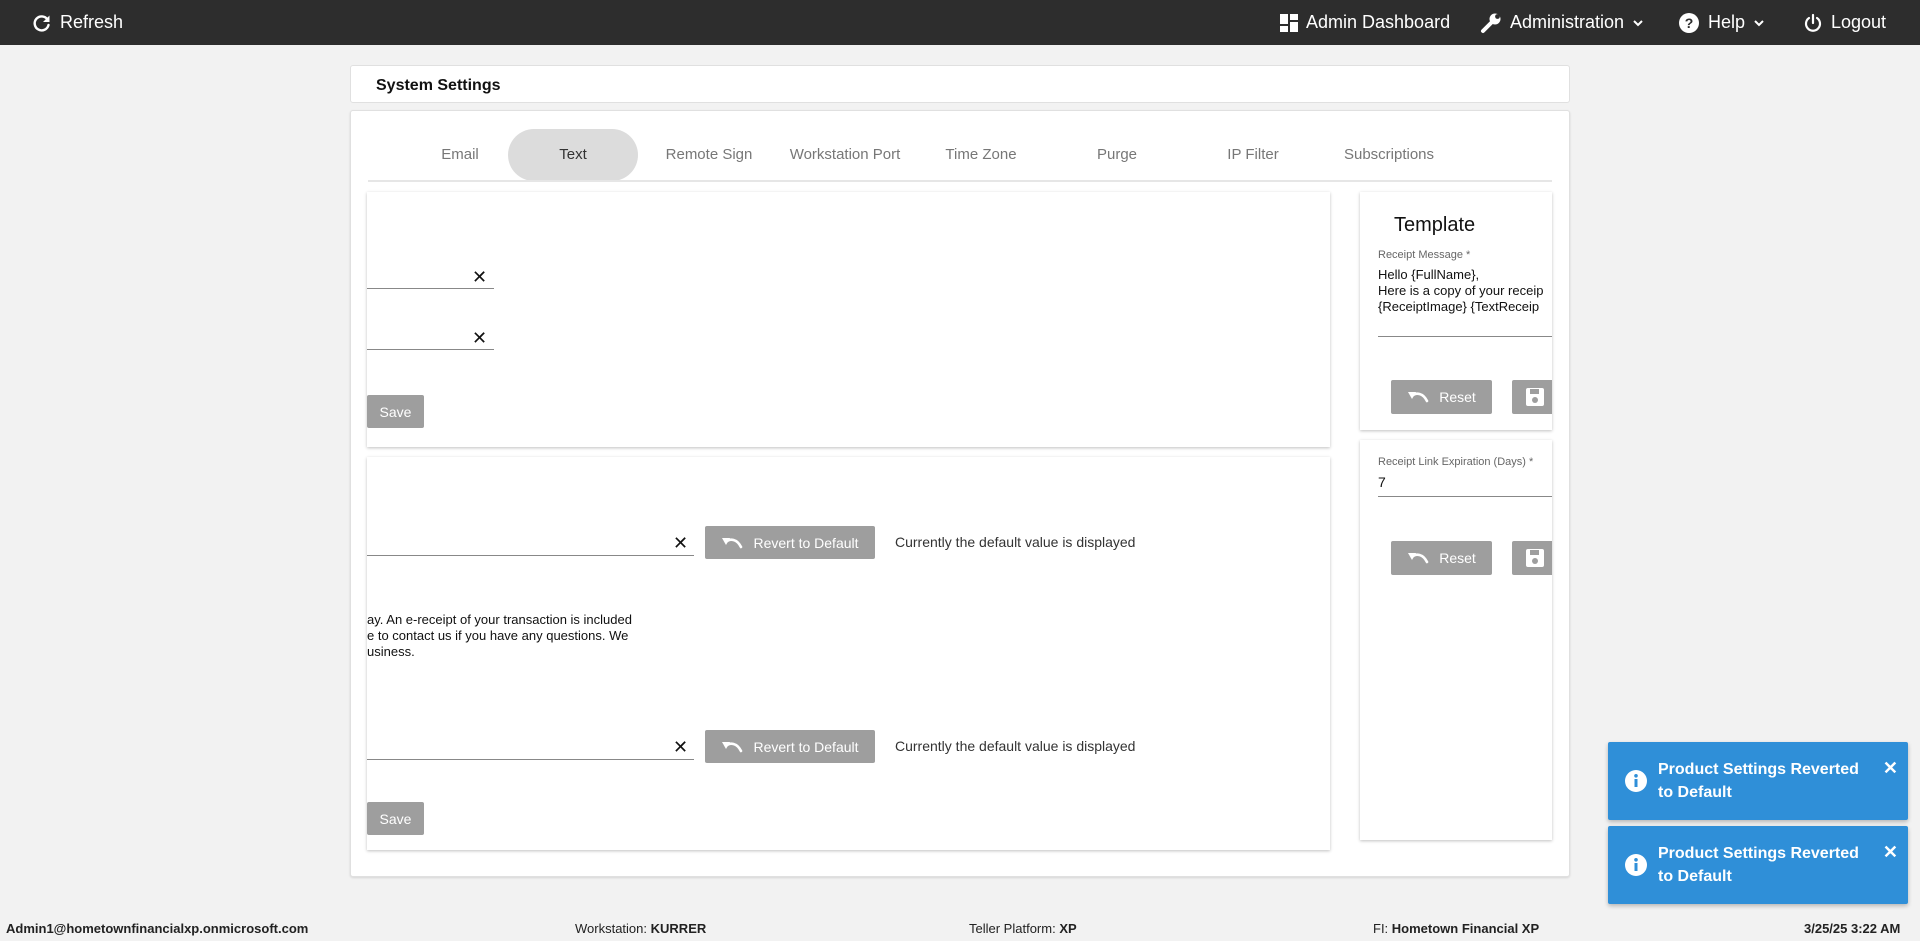 The width and height of the screenshot is (1920, 941). I want to click on receipt-message-line: Here is a copy of your receip, so click(1460, 291).